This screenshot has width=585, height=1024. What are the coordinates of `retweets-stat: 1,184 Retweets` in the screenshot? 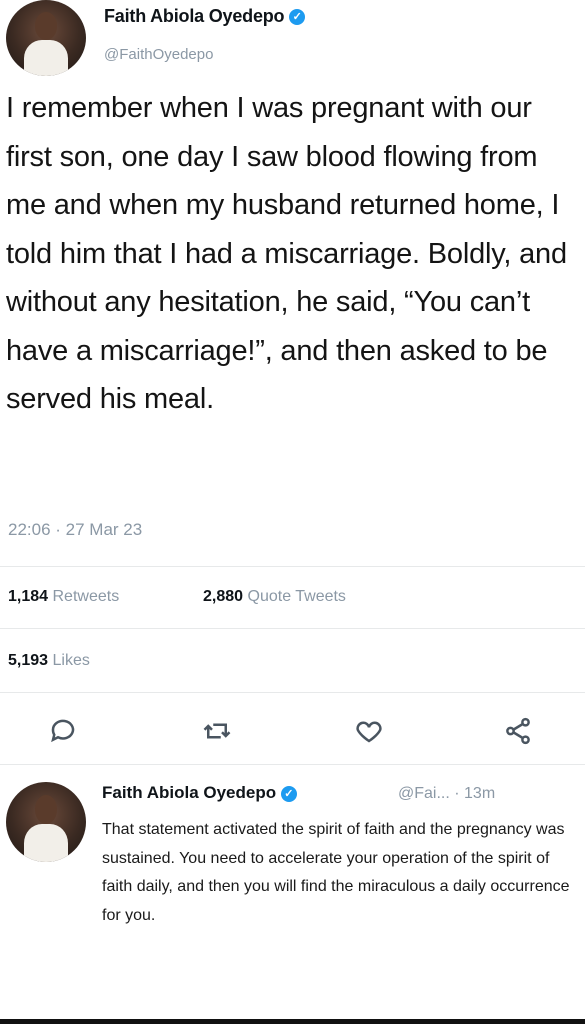 It's located at (63, 597).